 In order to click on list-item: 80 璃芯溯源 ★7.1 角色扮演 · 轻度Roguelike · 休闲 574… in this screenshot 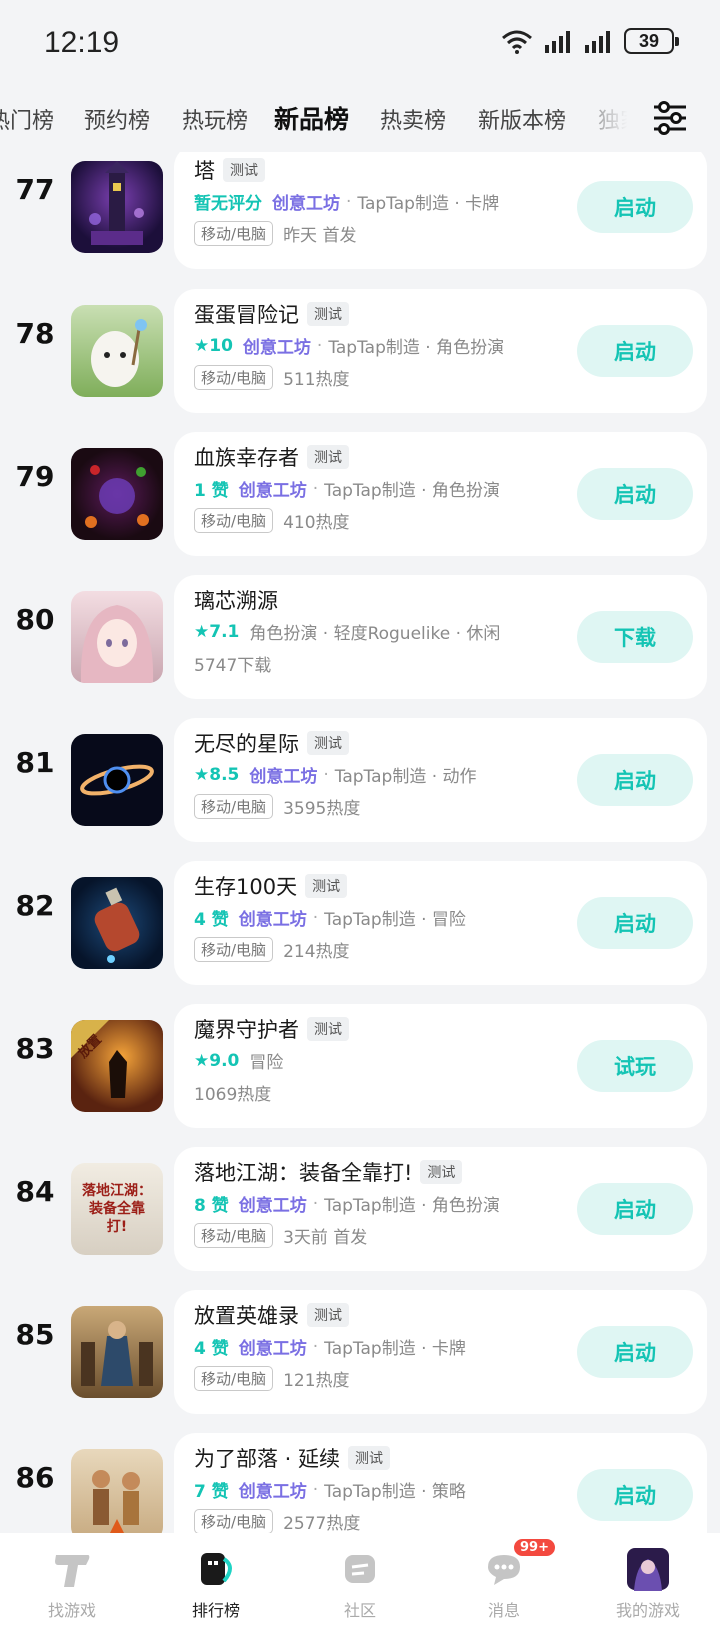, I will do `click(360, 637)`.